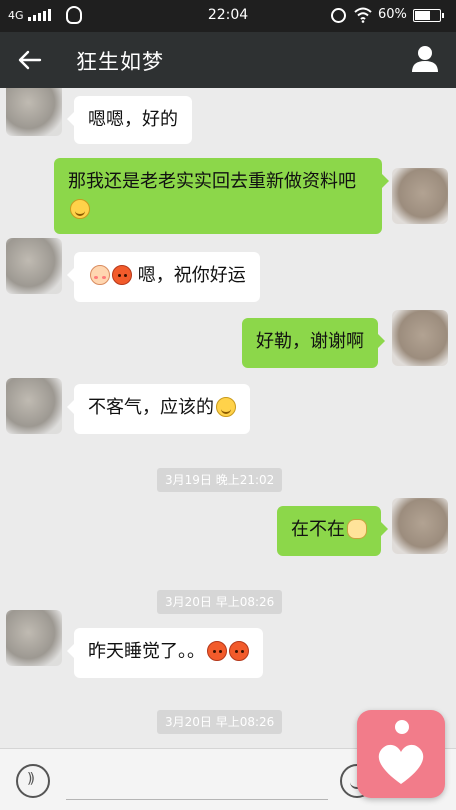 Image resolution: width=456 pixels, height=810 pixels. What do you see at coordinates (318, 529) in the screenshot?
I see `message-text: 在不在` at bounding box center [318, 529].